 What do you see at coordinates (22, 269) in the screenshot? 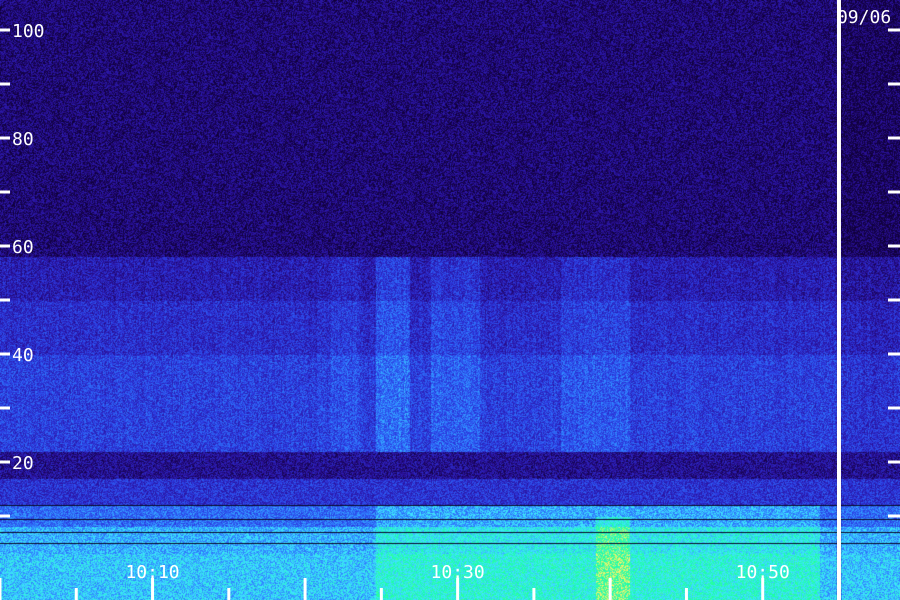
I see `y-axis-left: 100 80 60 40 20` at bounding box center [22, 269].